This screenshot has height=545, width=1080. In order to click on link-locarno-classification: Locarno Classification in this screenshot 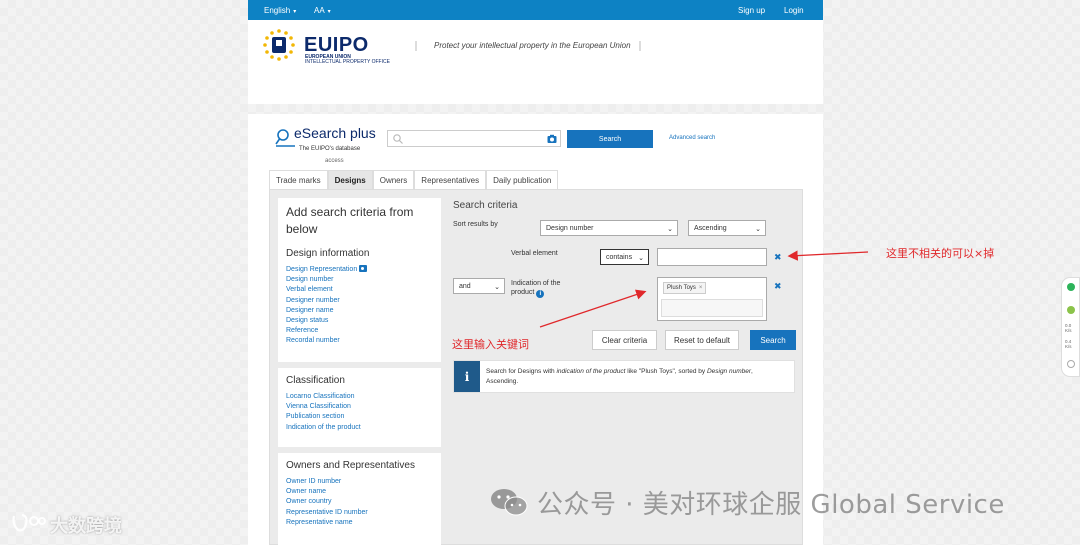, I will do `click(323, 397)`.